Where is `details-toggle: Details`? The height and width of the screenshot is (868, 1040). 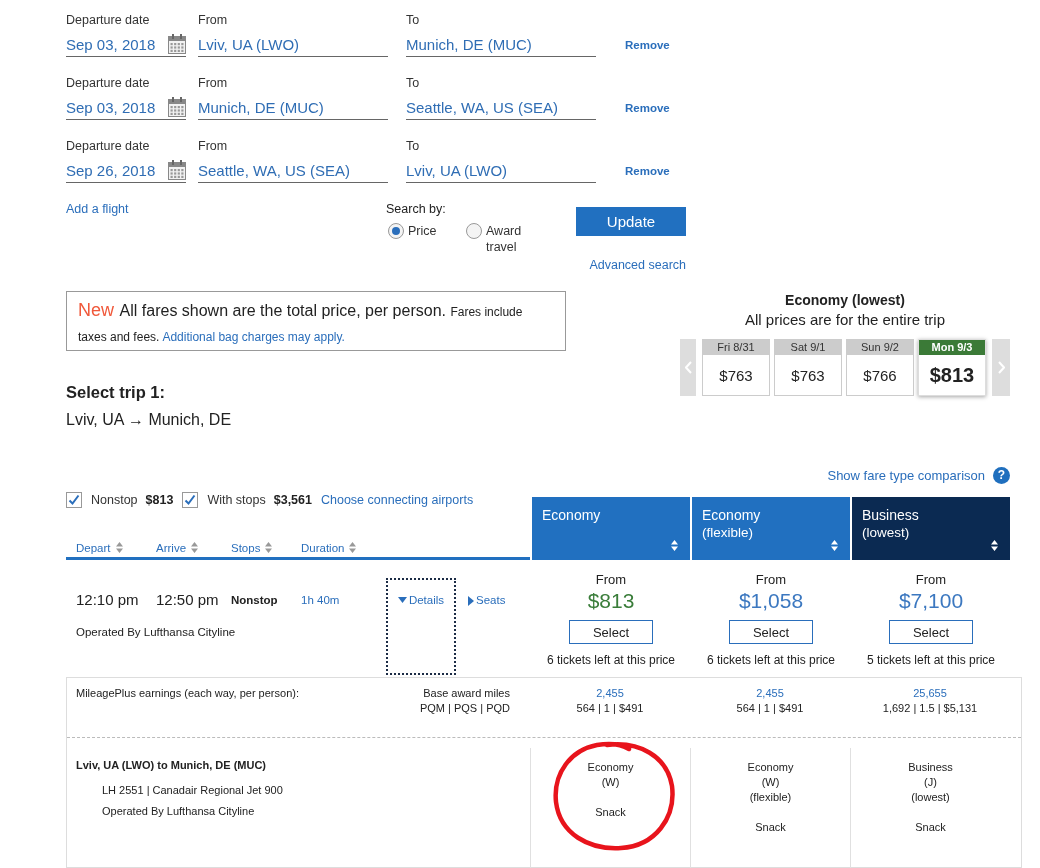
details-toggle: Details is located at coordinates (421, 626).